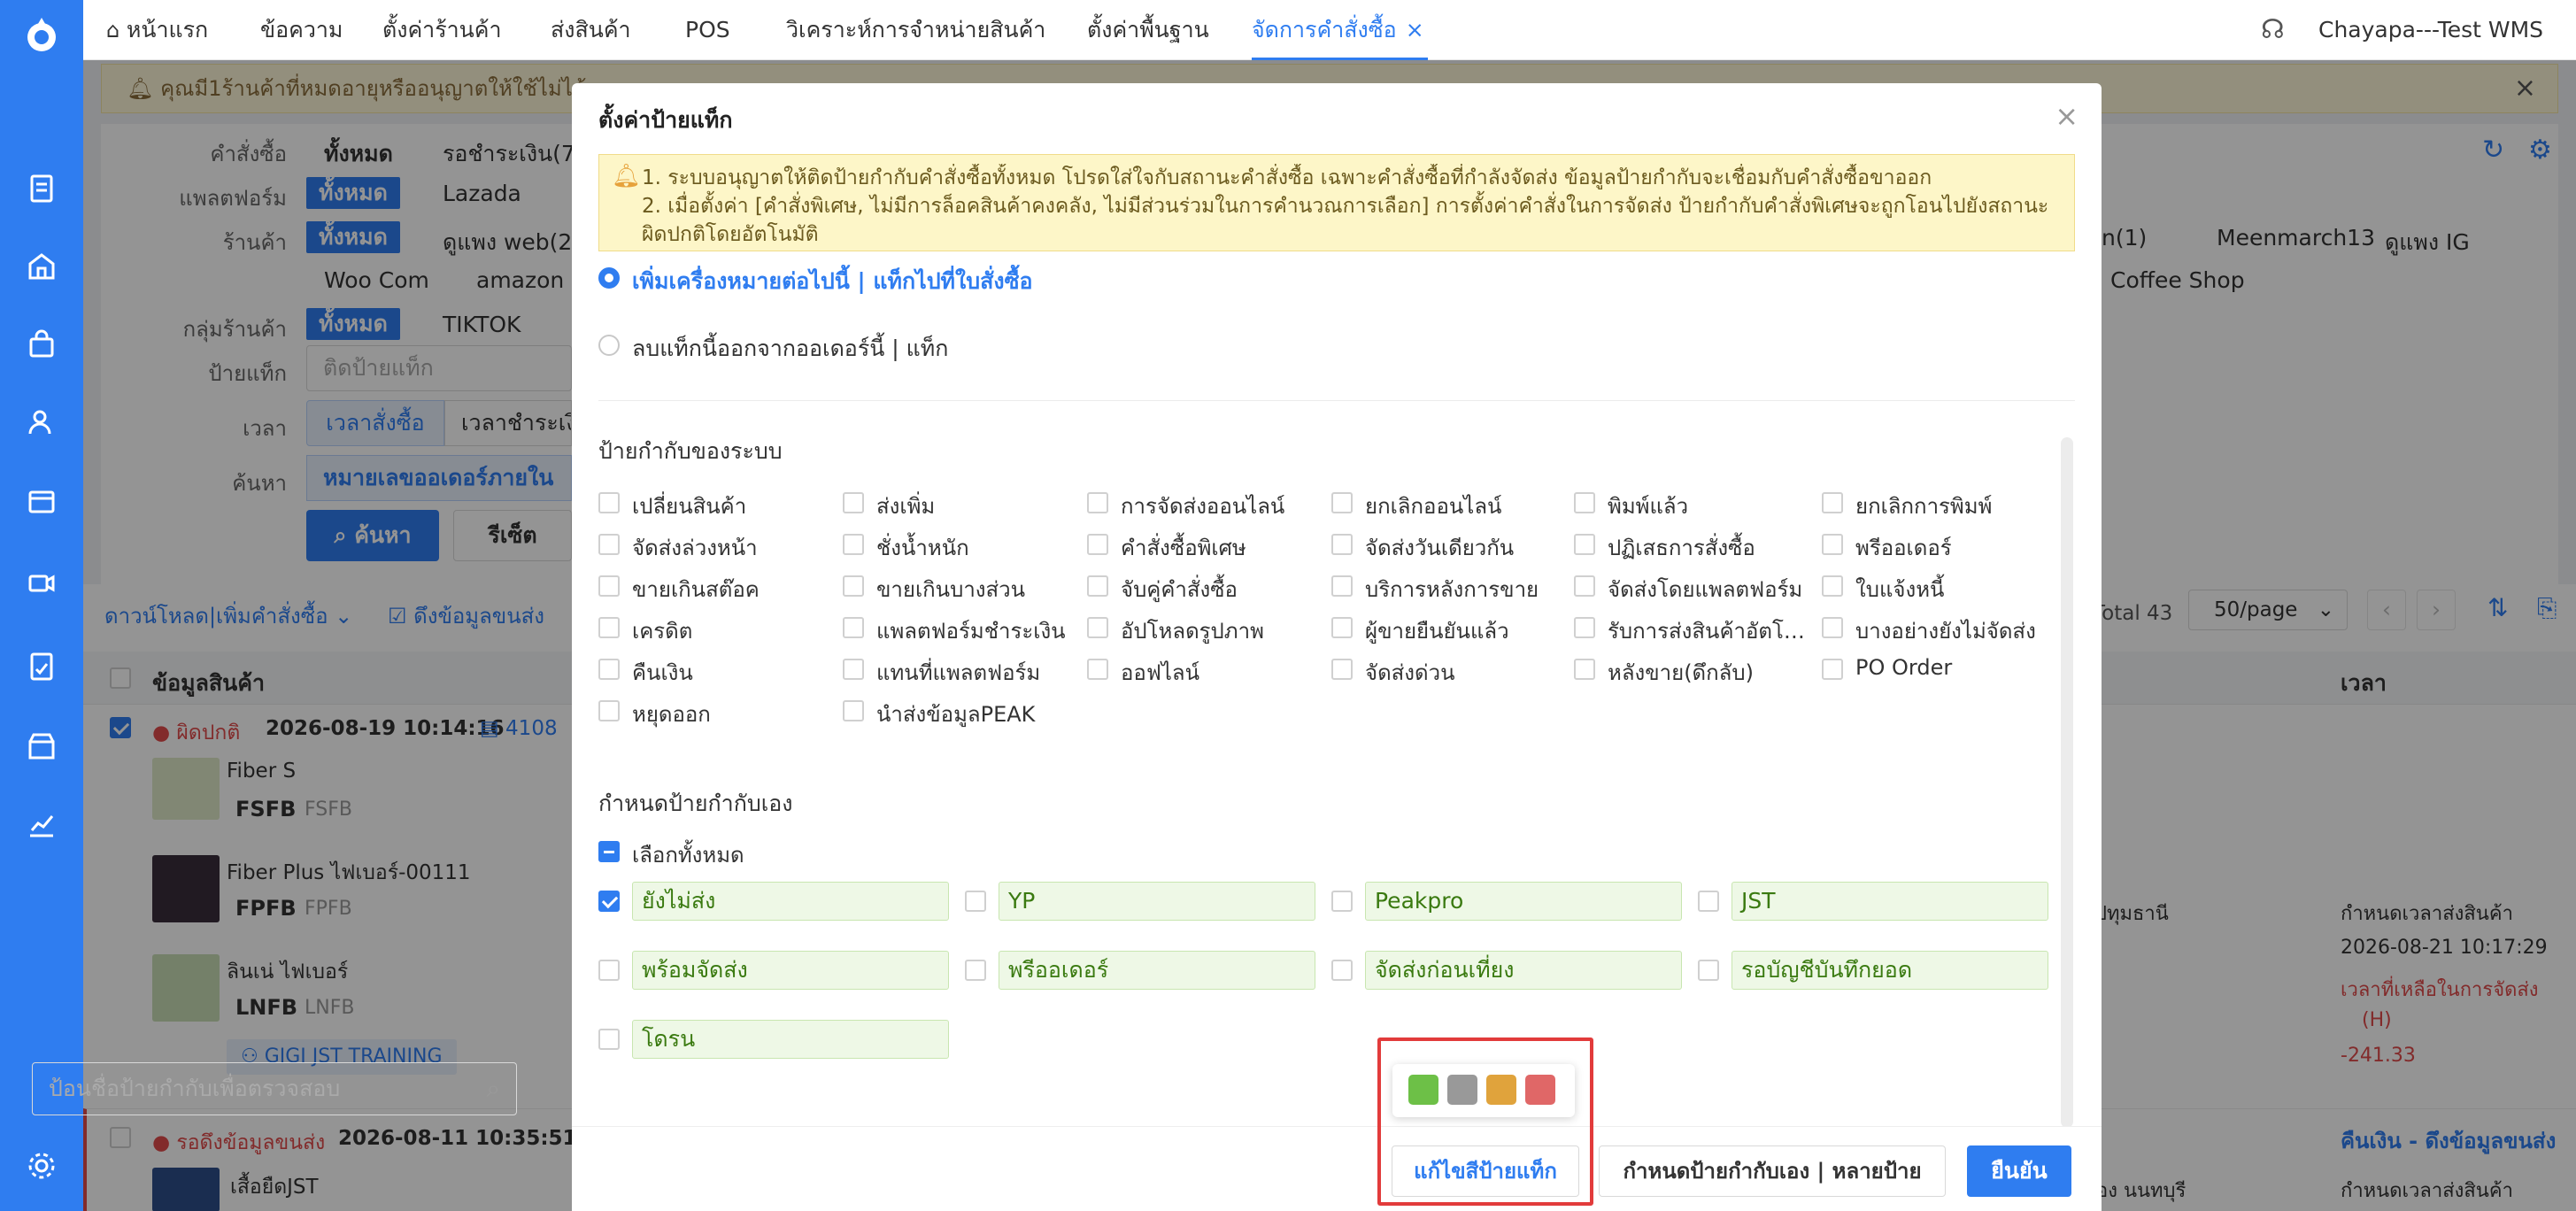  Describe the element at coordinates (733, 547) in the screenshot. I see `system-tag-label: จัดส่งล่วงหน้า` at that location.